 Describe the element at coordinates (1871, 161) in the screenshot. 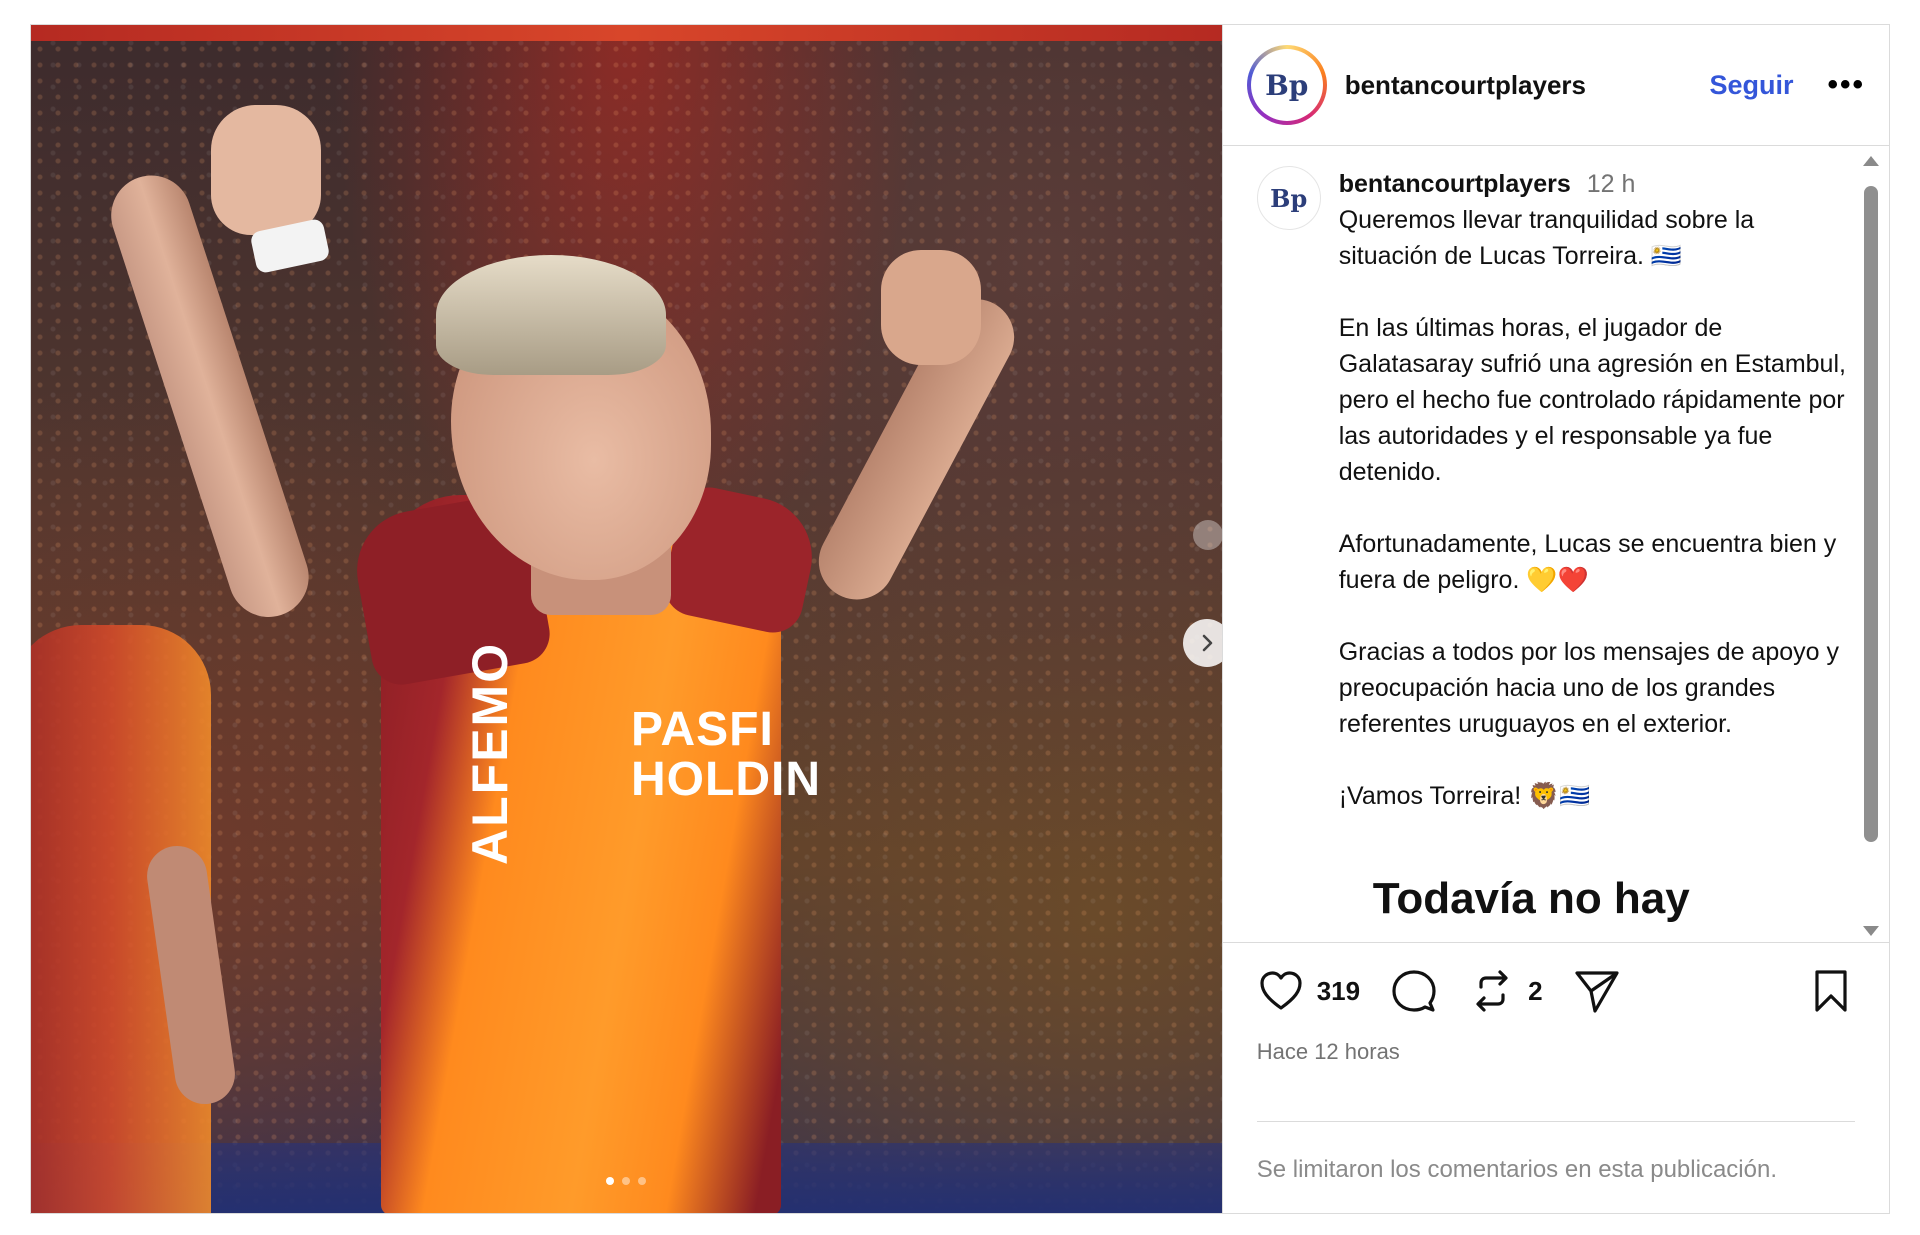

I see `scroll-up-arrow-icon` at that location.